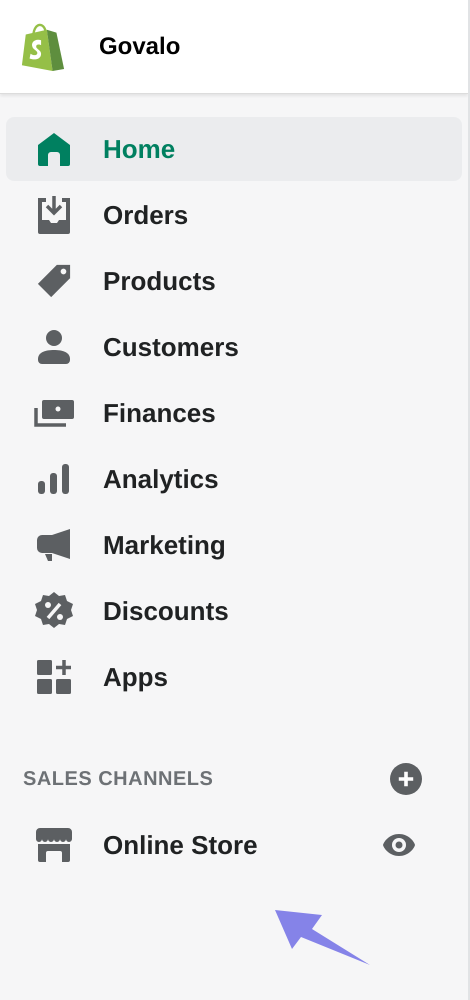 The height and width of the screenshot is (1000, 470). What do you see at coordinates (234, 215) in the screenshot?
I see `nav-item: Orders` at bounding box center [234, 215].